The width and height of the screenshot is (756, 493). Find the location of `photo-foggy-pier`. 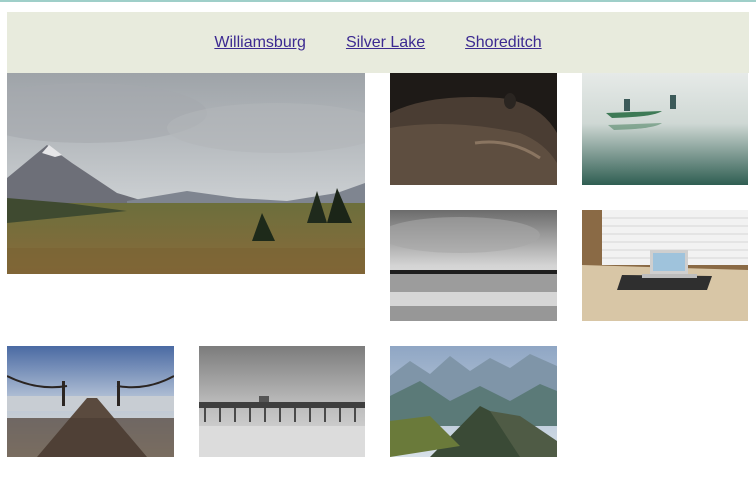

photo-foggy-pier is located at coordinates (282, 401).